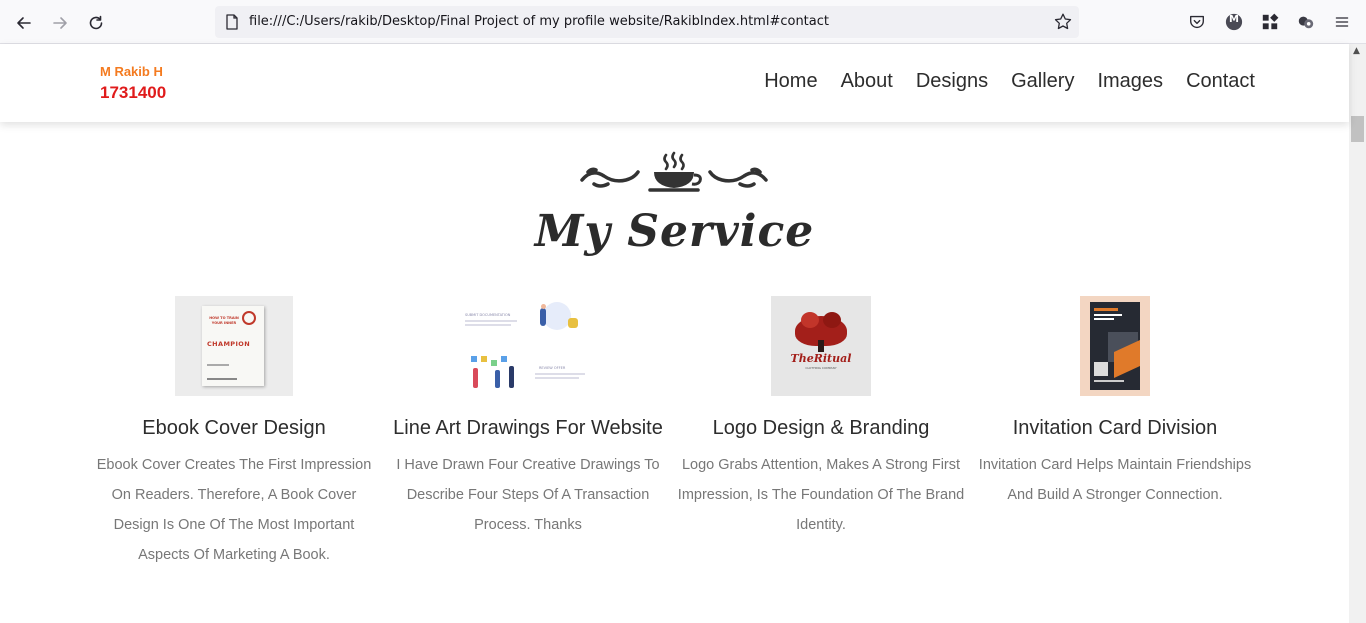  What do you see at coordinates (1357, 333) in the screenshot?
I see `page-scrollbar: ▲` at bounding box center [1357, 333].